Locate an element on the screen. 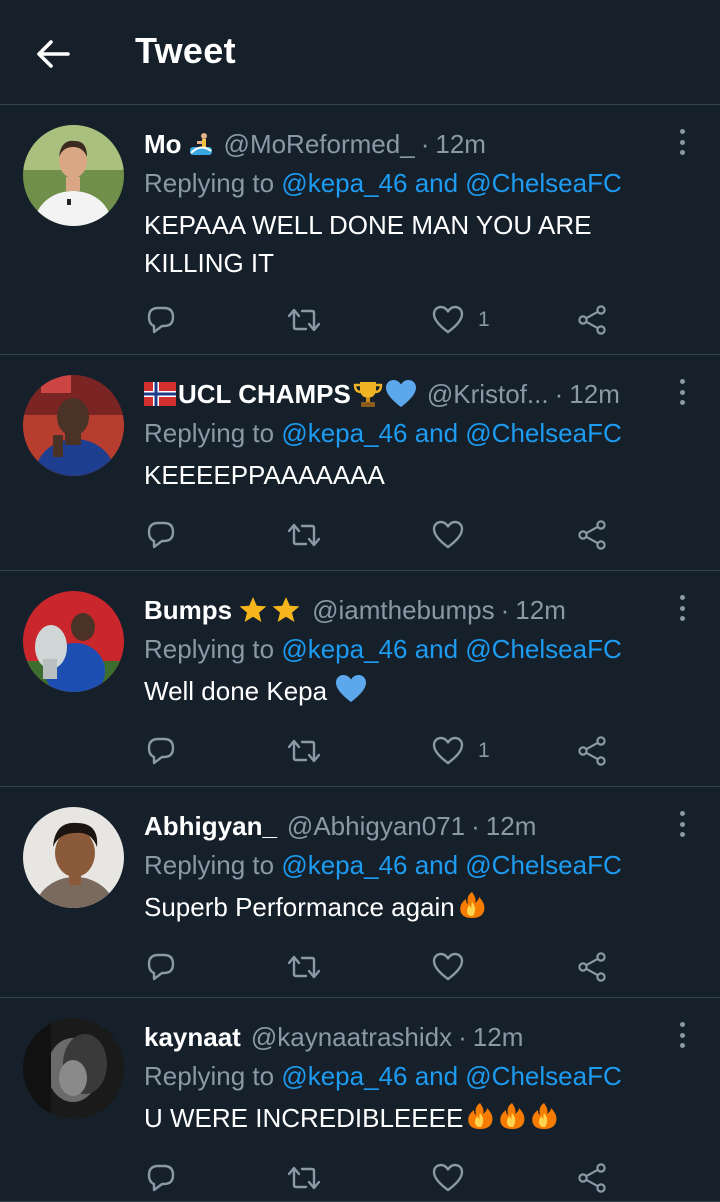 The width and height of the screenshot is (720, 1202). tweet-header: UCL CHAMPS @Kristof... · 12m is located at coordinates (412, 394).